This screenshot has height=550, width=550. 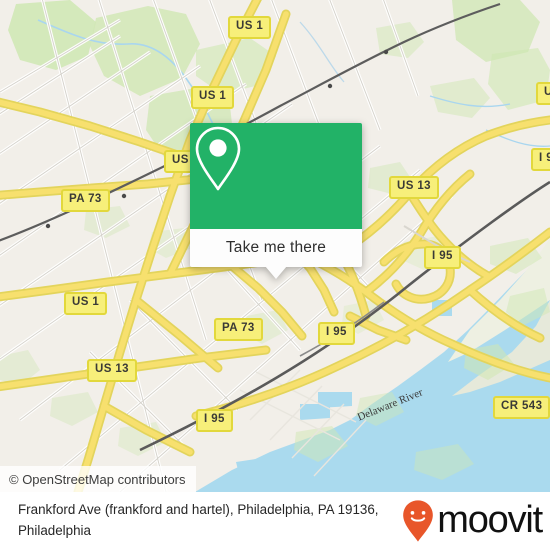 I want to click on shield-us-13-lower: US 13, so click(x=112, y=370).